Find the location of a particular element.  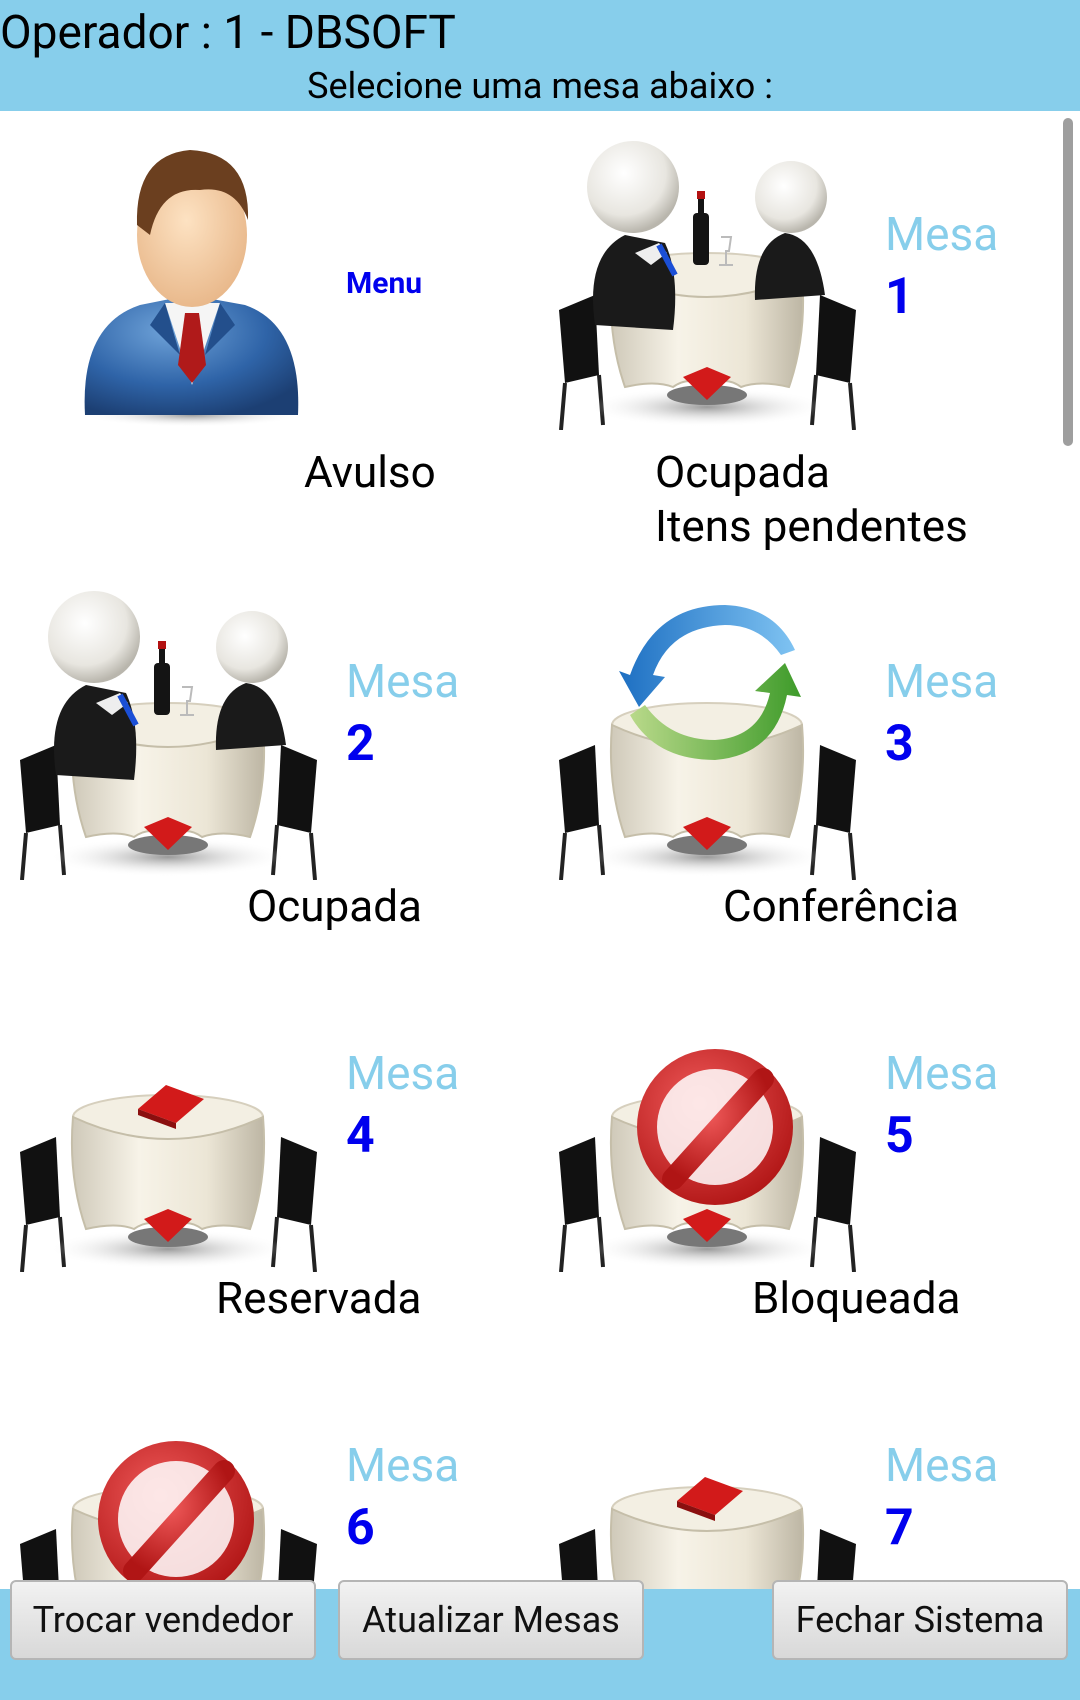

tile-mesa-7: Mesa 7 is located at coordinates (810, 1474).